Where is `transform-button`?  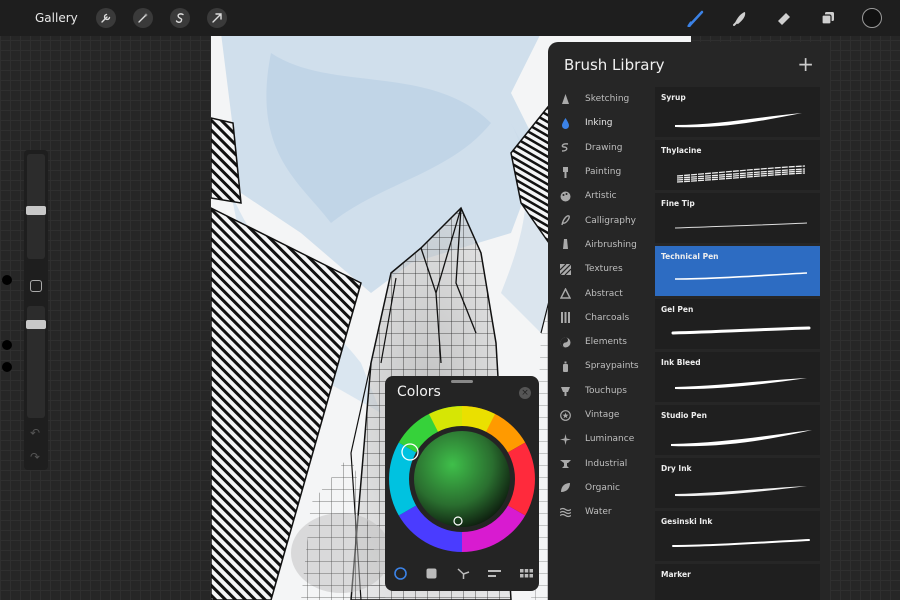 transform-button is located at coordinates (216, 18).